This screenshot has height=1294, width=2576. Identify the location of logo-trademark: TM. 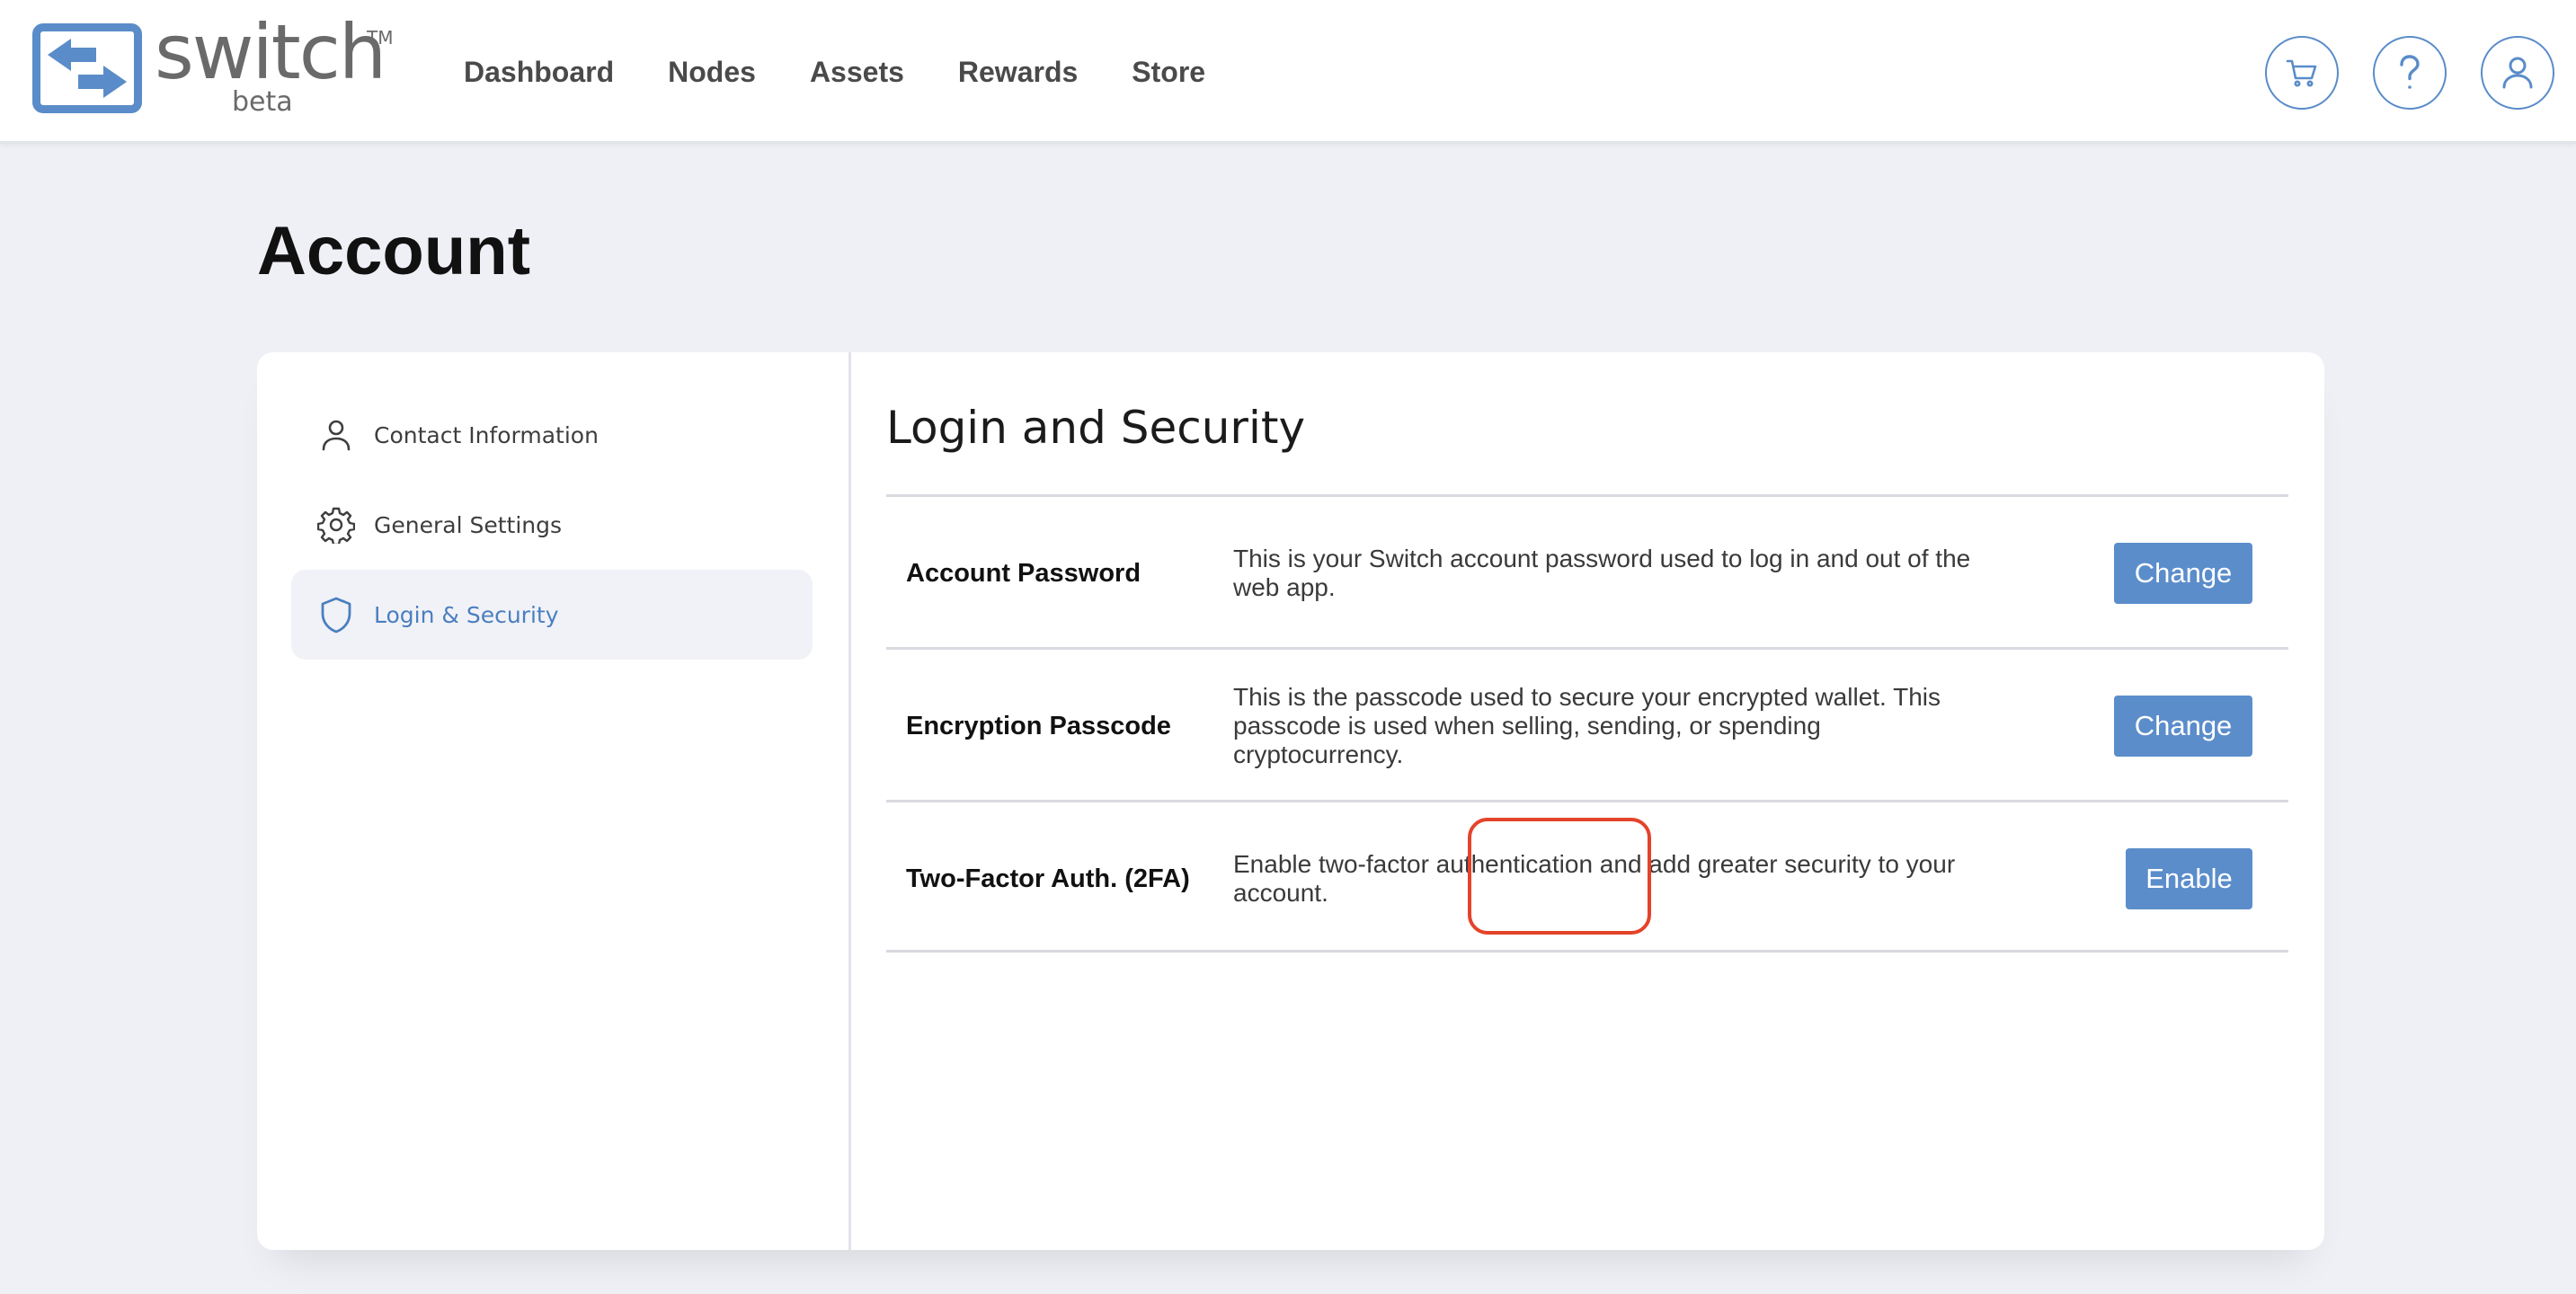
(380, 38).